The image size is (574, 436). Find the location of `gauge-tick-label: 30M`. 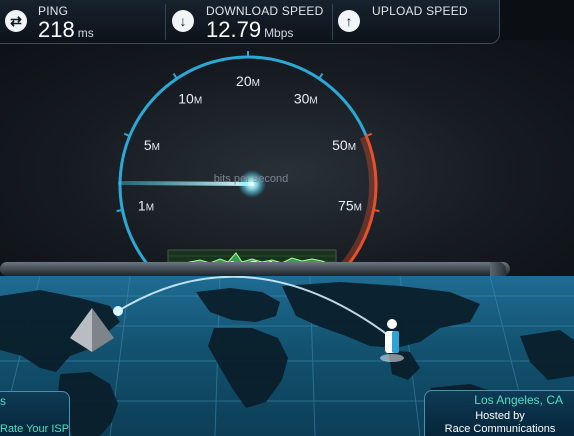

gauge-tick-label: 30M is located at coordinates (306, 99).